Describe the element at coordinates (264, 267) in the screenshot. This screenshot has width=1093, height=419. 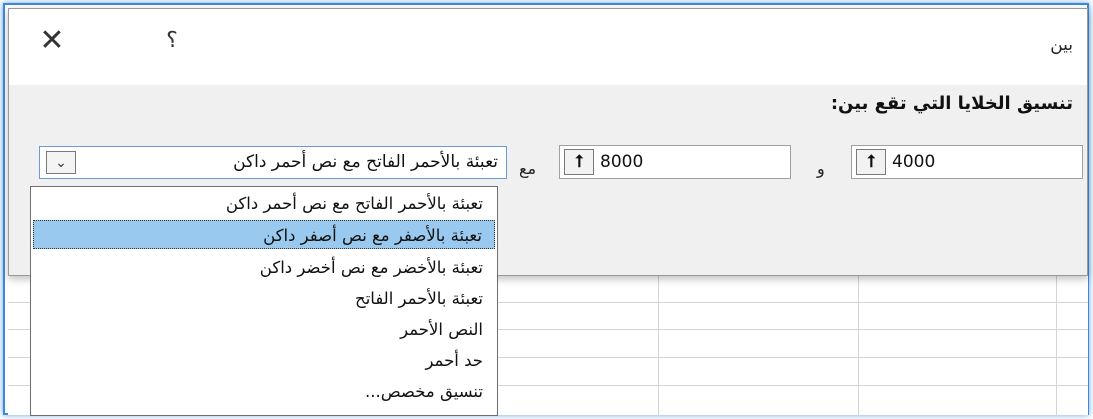
I see `format-option: تعبئة بالأخضر مع نص أخضر داكن` at that location.